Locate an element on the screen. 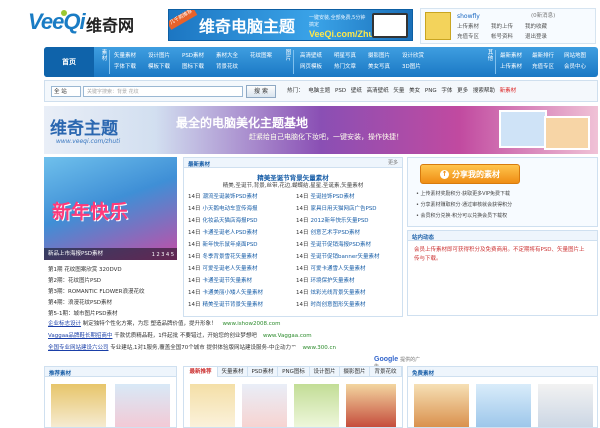 The height and width of the screenshot is (428, 600). news-text: 会员上传素材即可获得积分及免费商用。不定期将有PSD、矢量图片上传与下载。 is located at coordinates (501, 255).